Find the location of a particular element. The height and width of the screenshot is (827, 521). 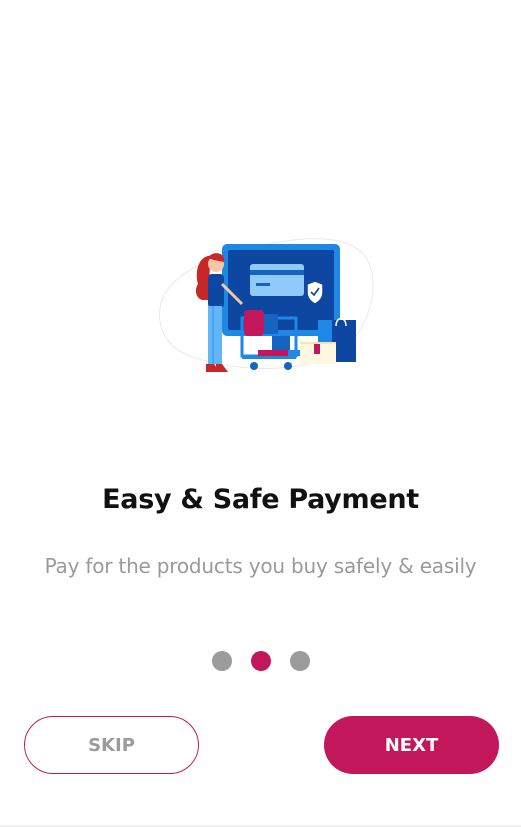

skip-button: SKIP is located at coordinates (111, 745).